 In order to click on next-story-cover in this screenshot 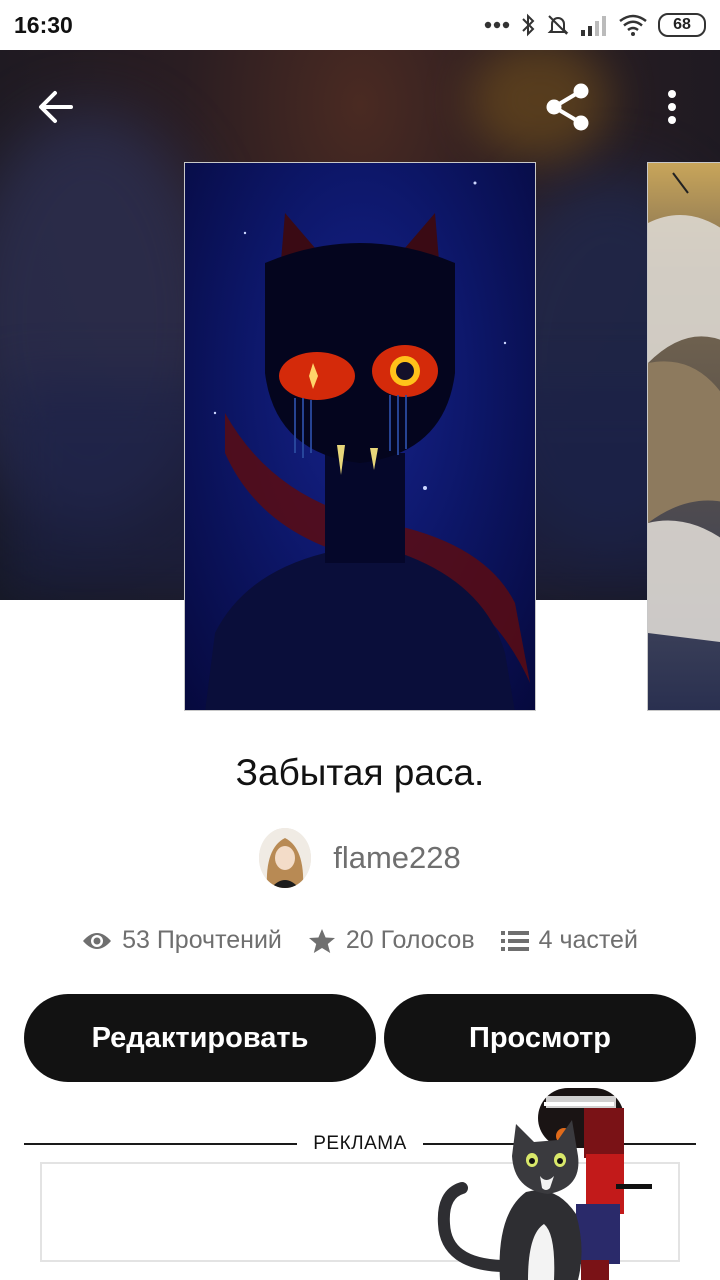, I will do `click(683, 436)`.